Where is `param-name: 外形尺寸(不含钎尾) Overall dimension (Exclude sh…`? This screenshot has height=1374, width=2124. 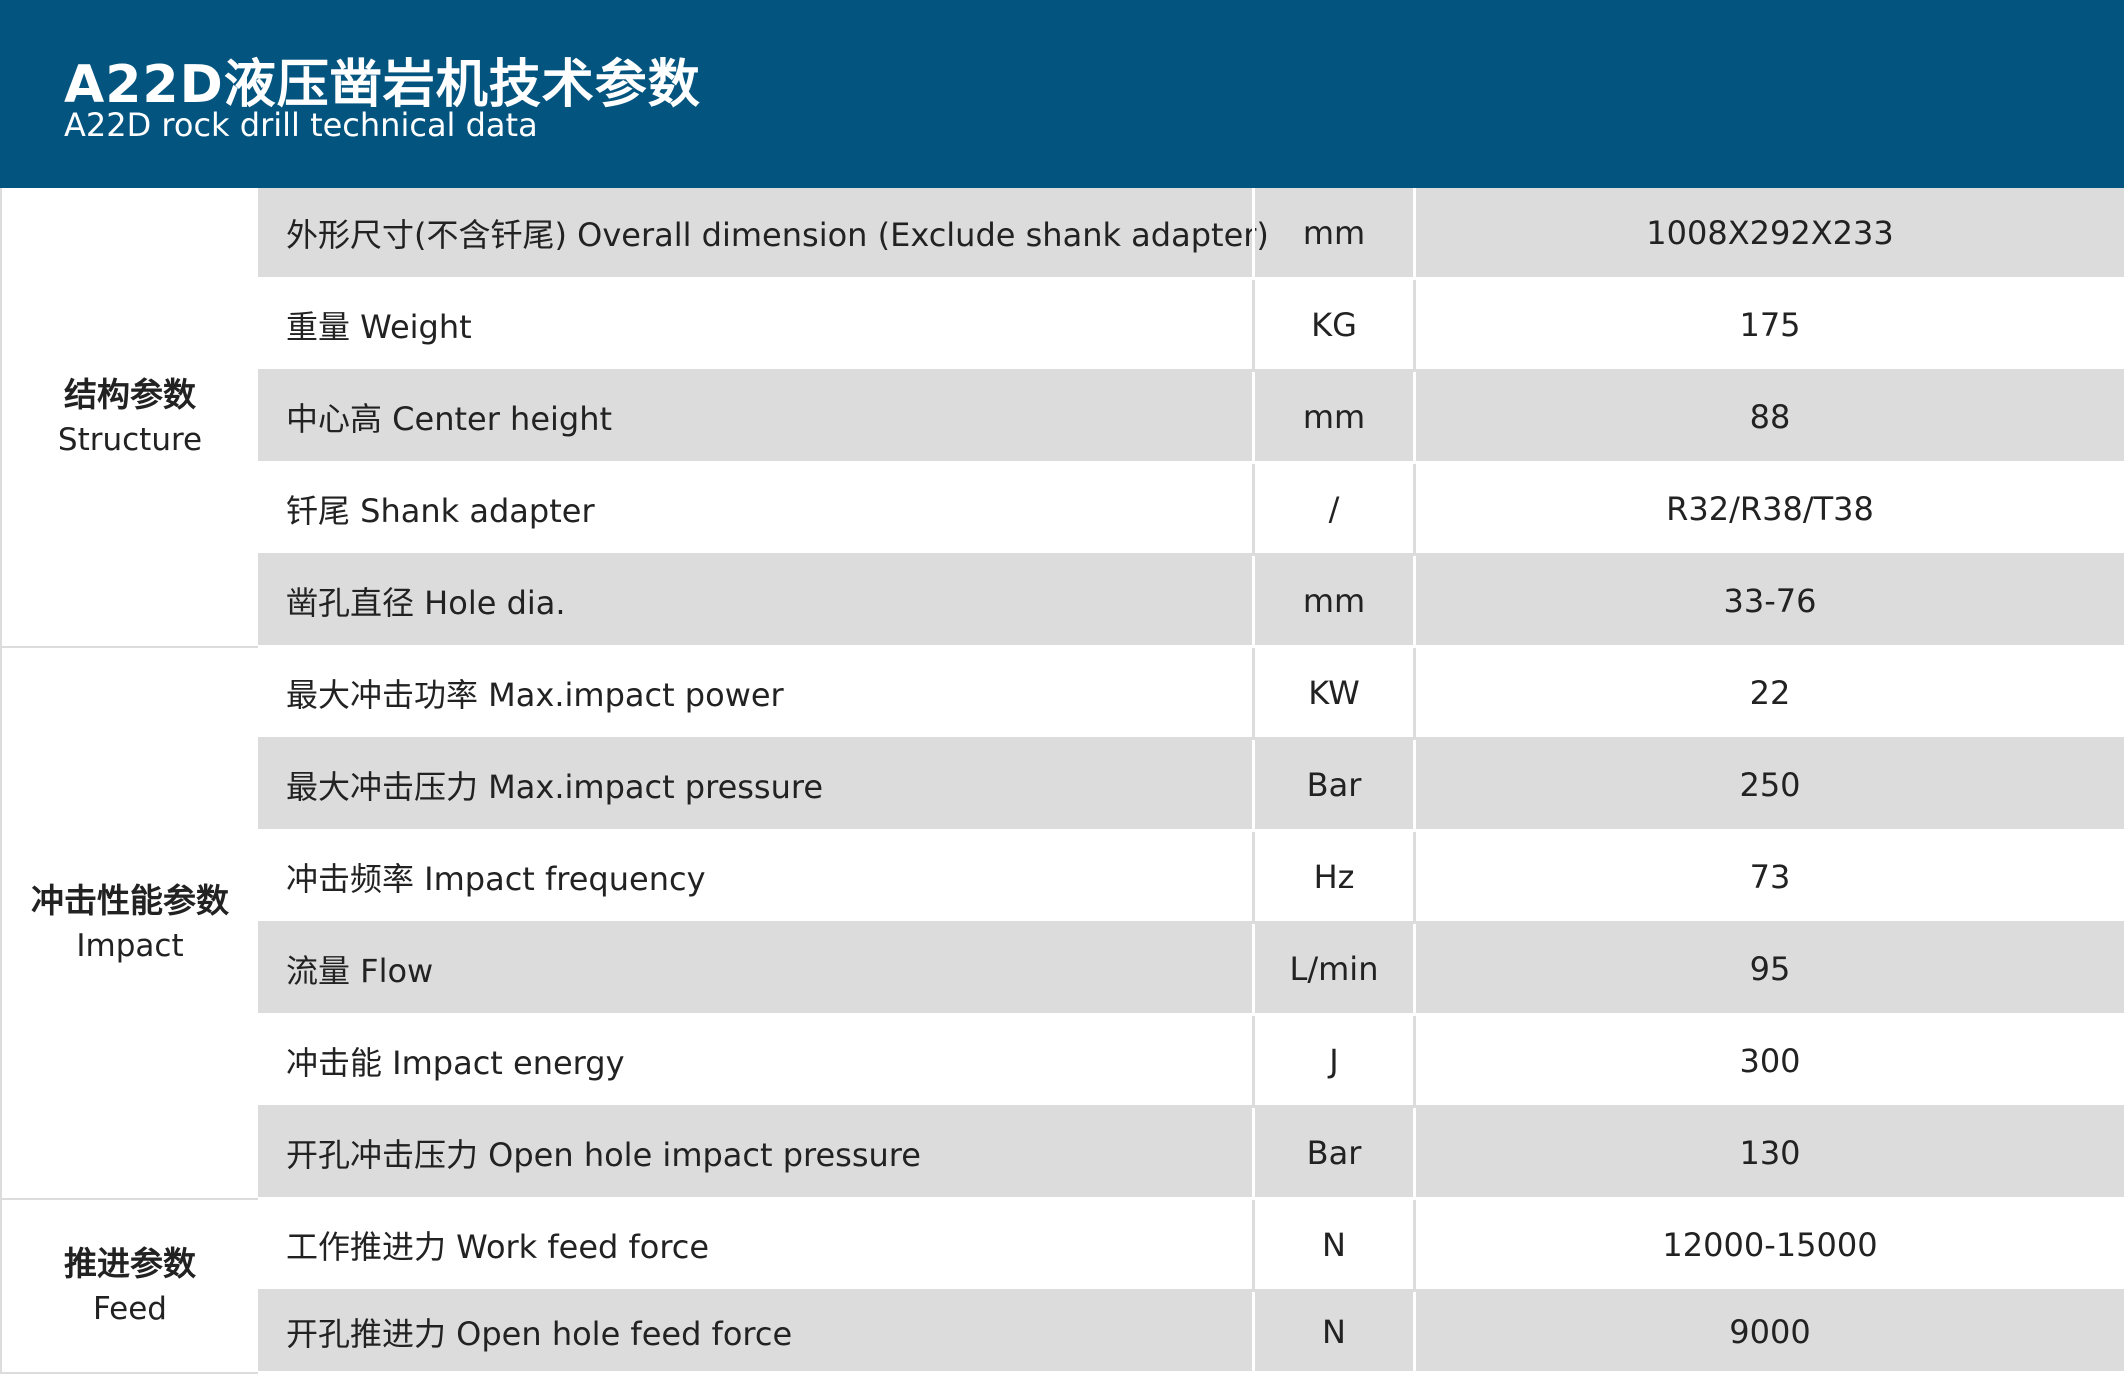
param-name: 外形尺寸(不含钎尾) Overall dimension (Exclude sh… is located at coordinates (777, 234).